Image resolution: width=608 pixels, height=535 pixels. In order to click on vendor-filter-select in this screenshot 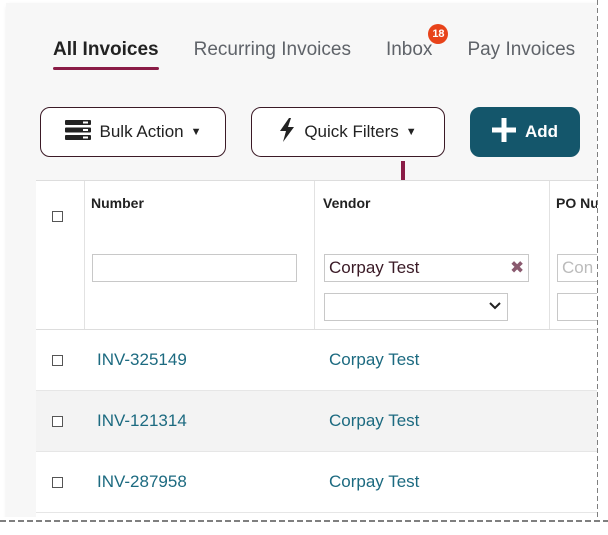, I will do `click(416, 307)`.